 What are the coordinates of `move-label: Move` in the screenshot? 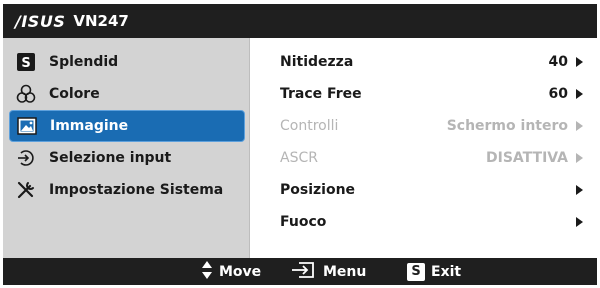 It's located at (240, 271).